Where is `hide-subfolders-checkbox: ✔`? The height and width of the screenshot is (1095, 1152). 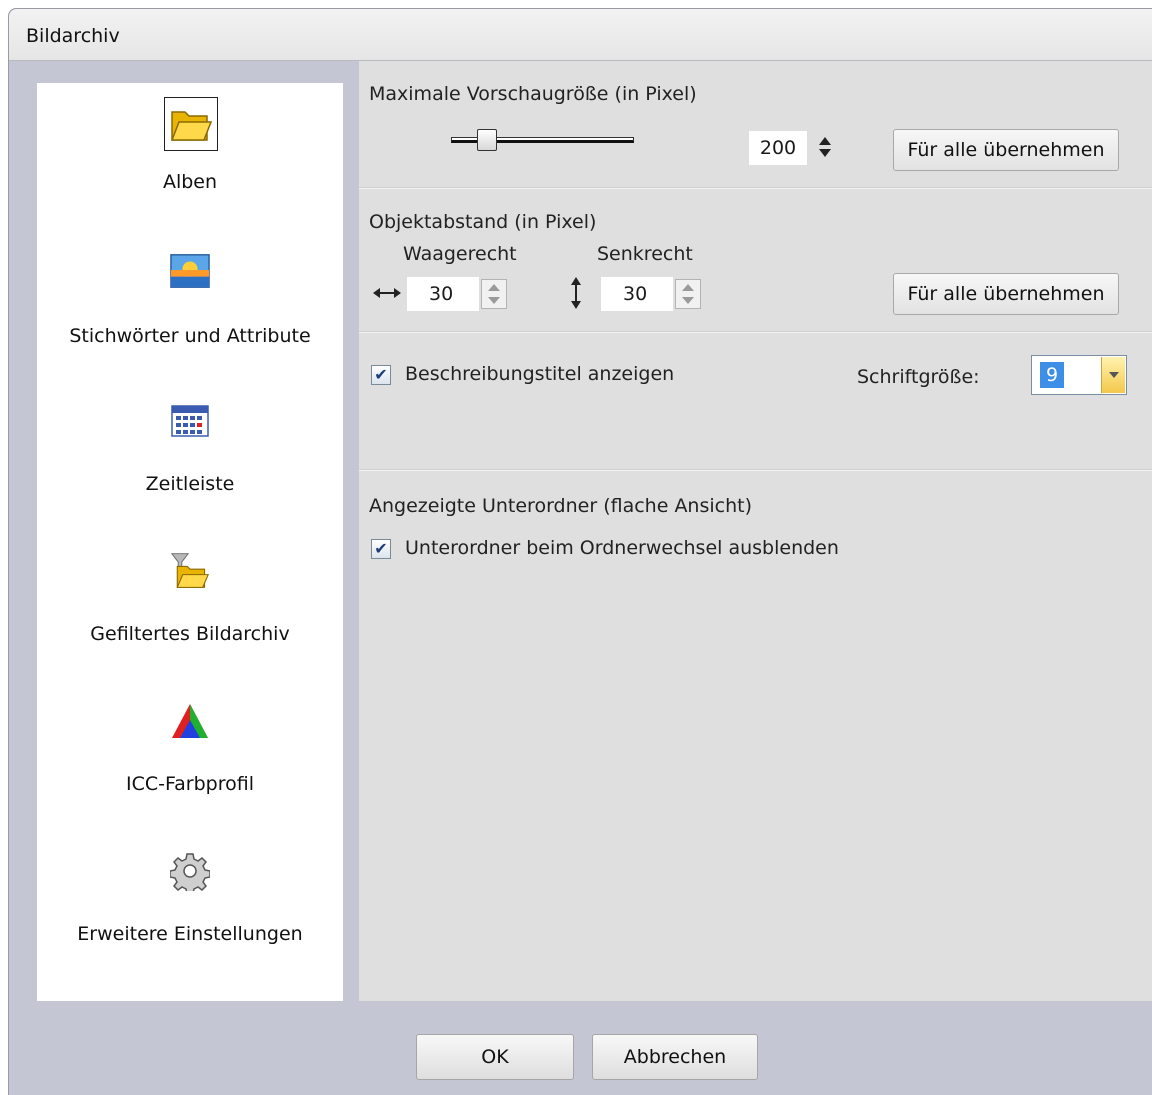
hide-subfolders-checkbox: ✔ is located at coordinates (381, 549).